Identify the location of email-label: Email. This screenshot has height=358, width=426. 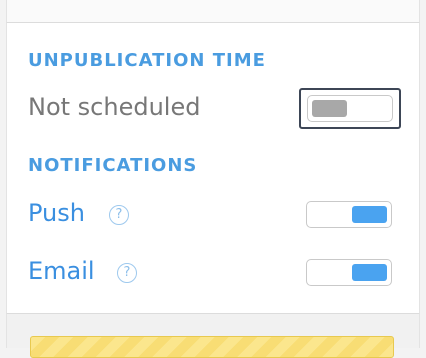
(61, 271).